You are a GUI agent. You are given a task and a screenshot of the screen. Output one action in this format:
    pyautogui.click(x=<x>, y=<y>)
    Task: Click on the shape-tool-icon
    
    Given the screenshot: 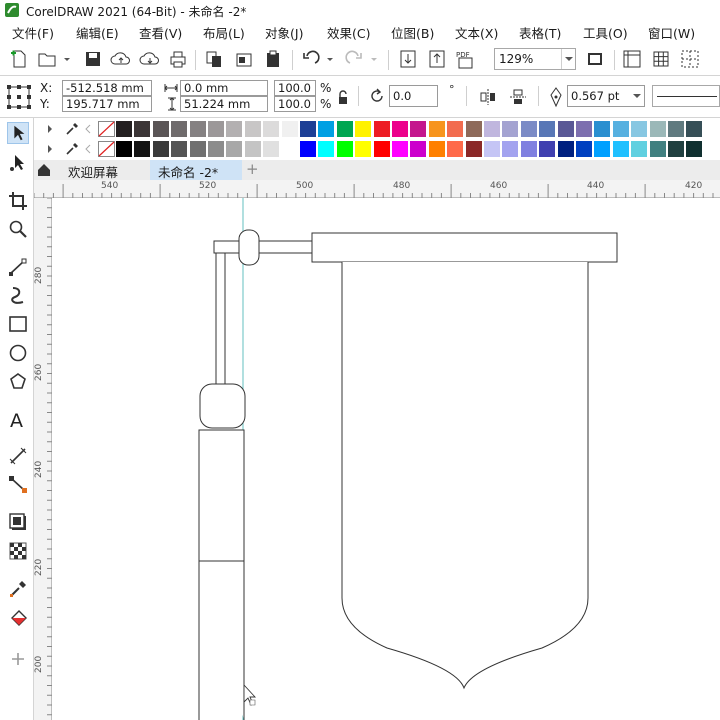 What is the action you would take?
    pyautogui.click(x=18, y=163)
    